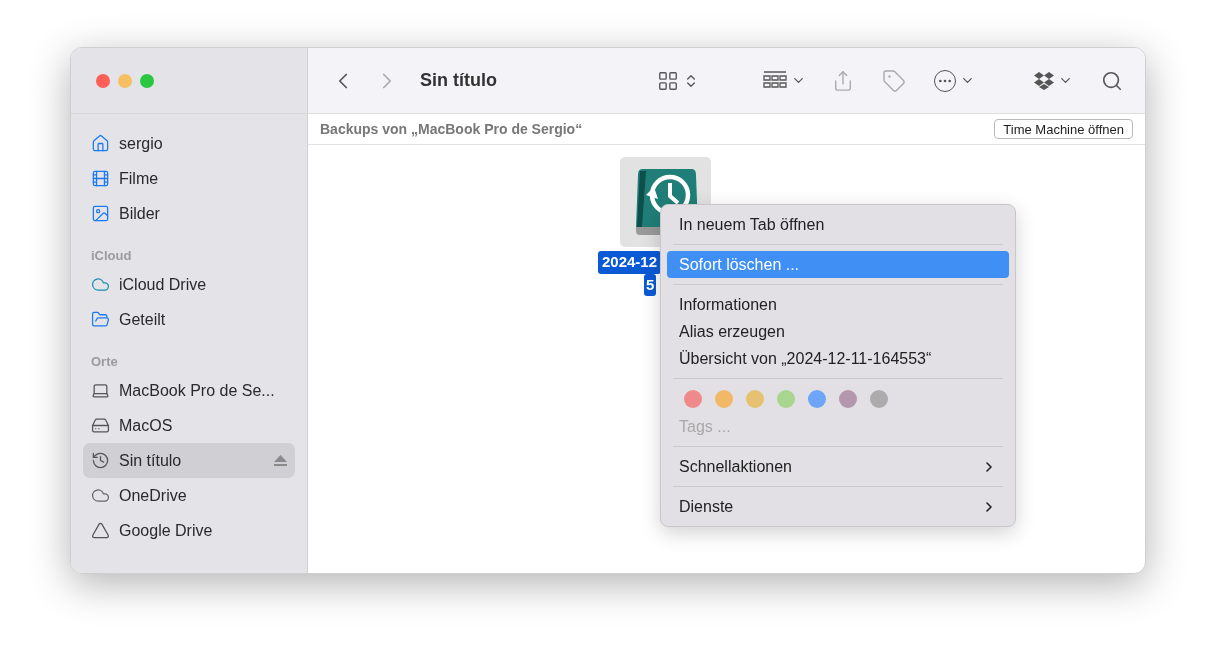 The height and width of the screenshot is (667, 1216). I want to click on sidebar-item: iCloud Drive, so click(189, 284).